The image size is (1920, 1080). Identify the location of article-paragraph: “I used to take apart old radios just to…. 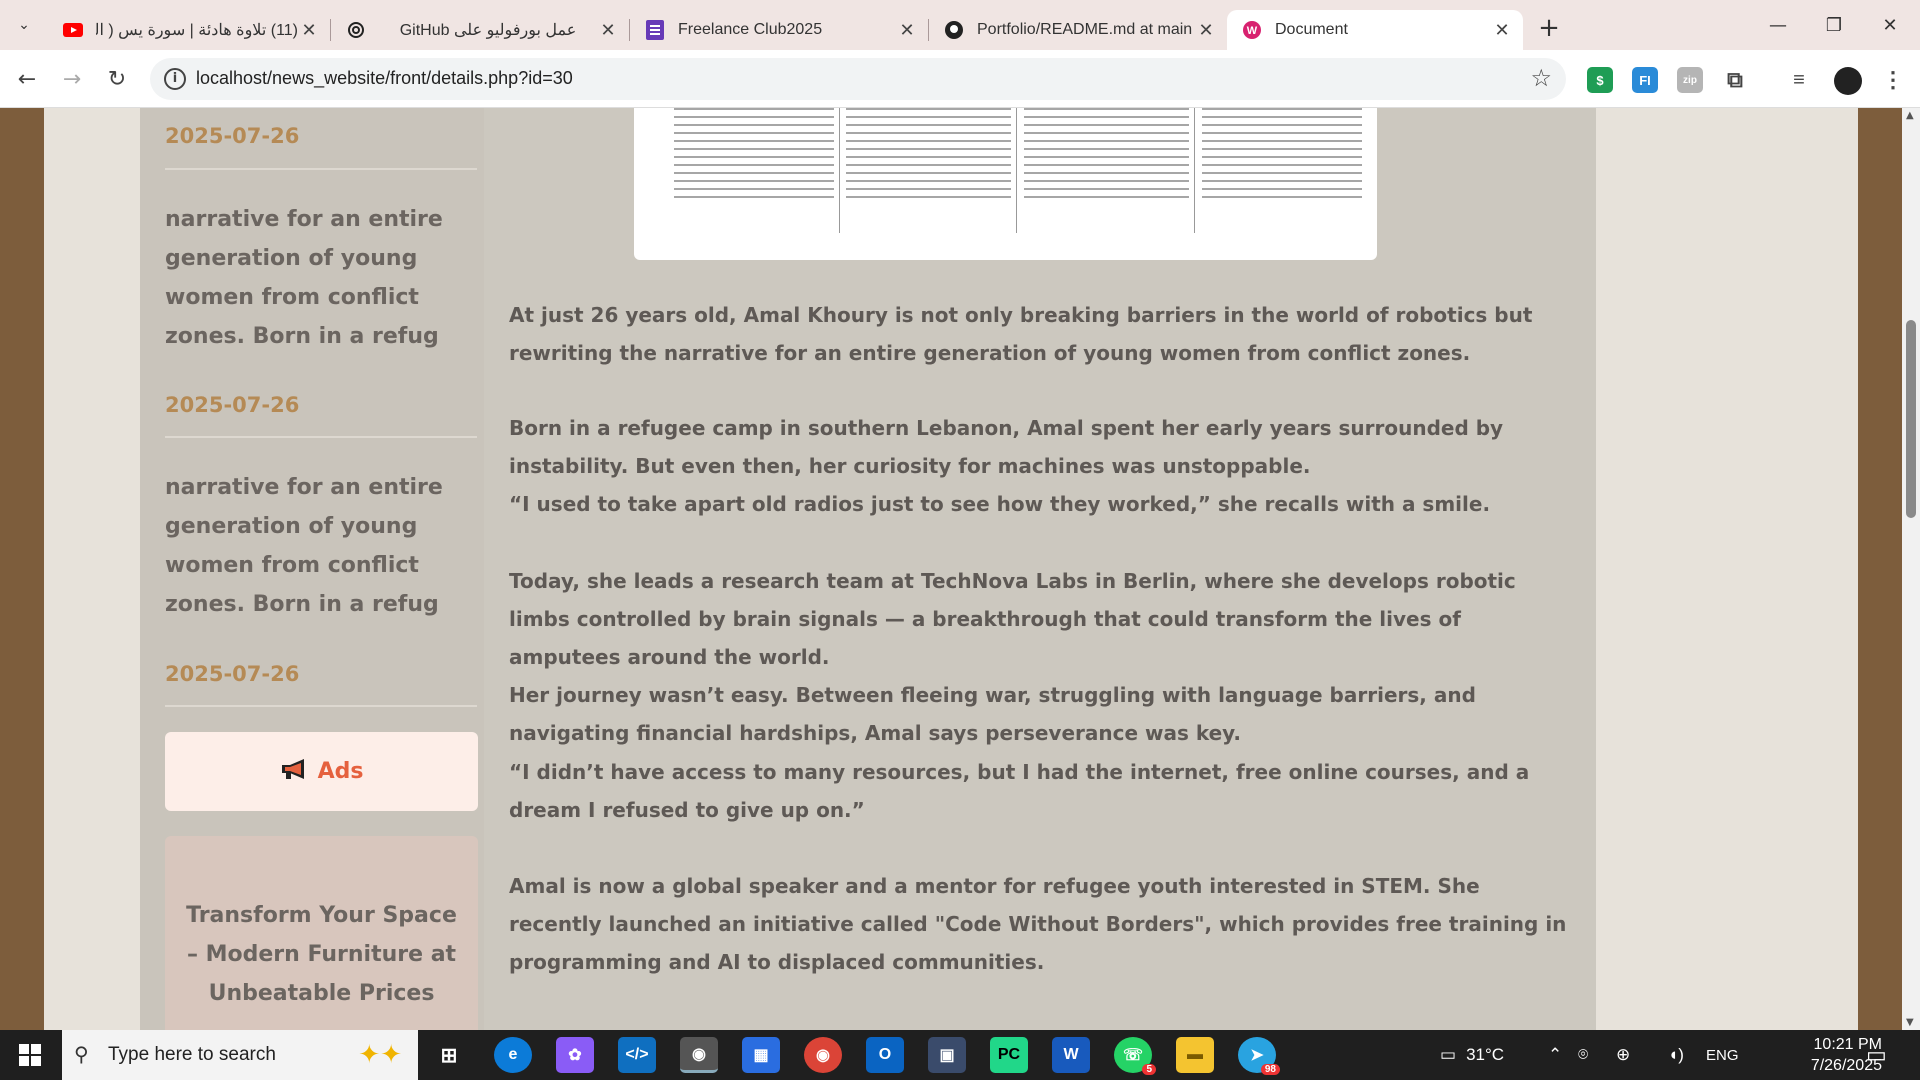
(1000, 504).